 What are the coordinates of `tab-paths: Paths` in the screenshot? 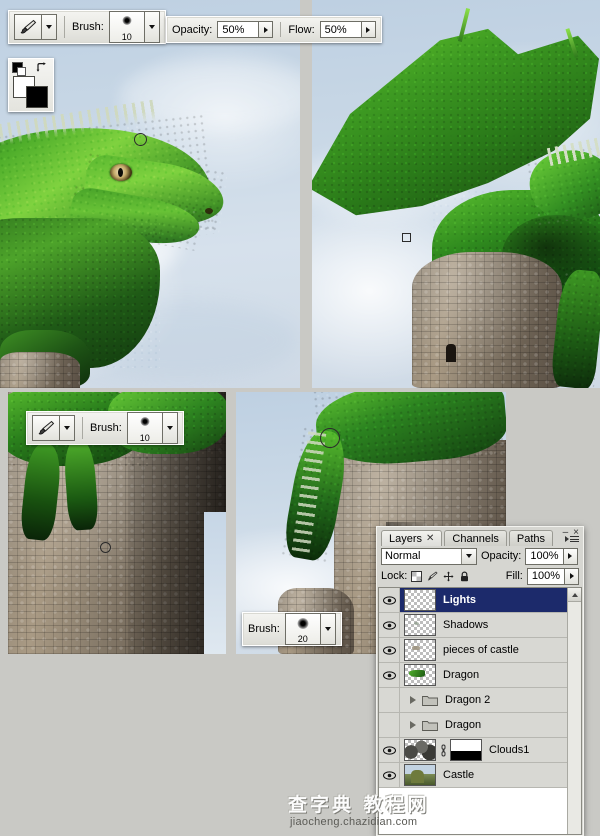 It's located at (531, 538).